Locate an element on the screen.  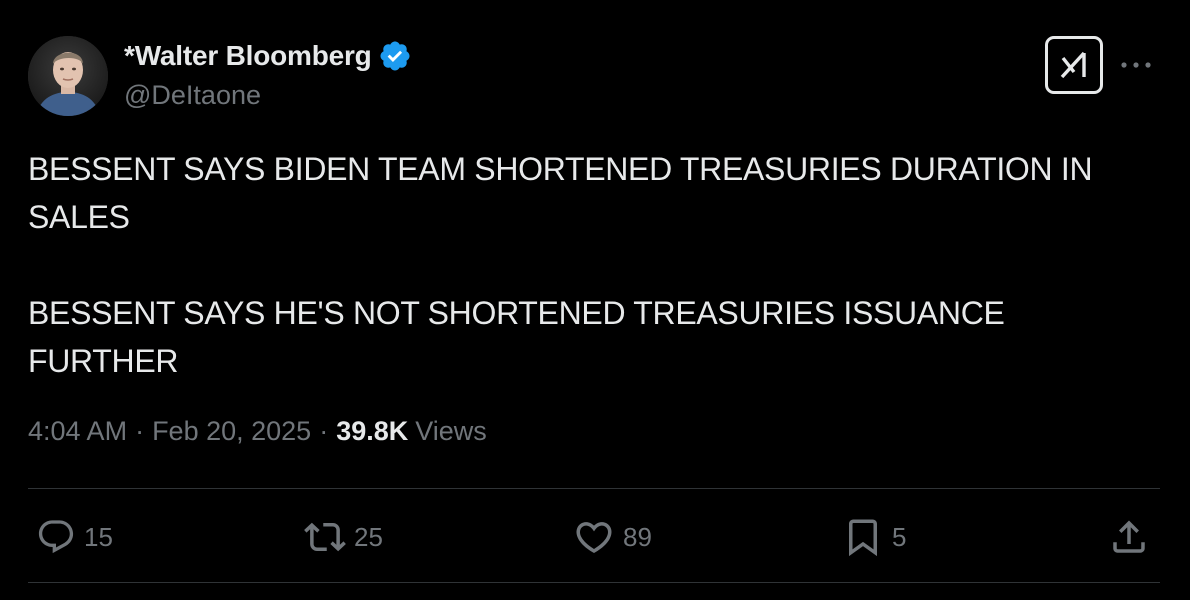
bookmark-button: 5 is located at coordinates (874, 537).